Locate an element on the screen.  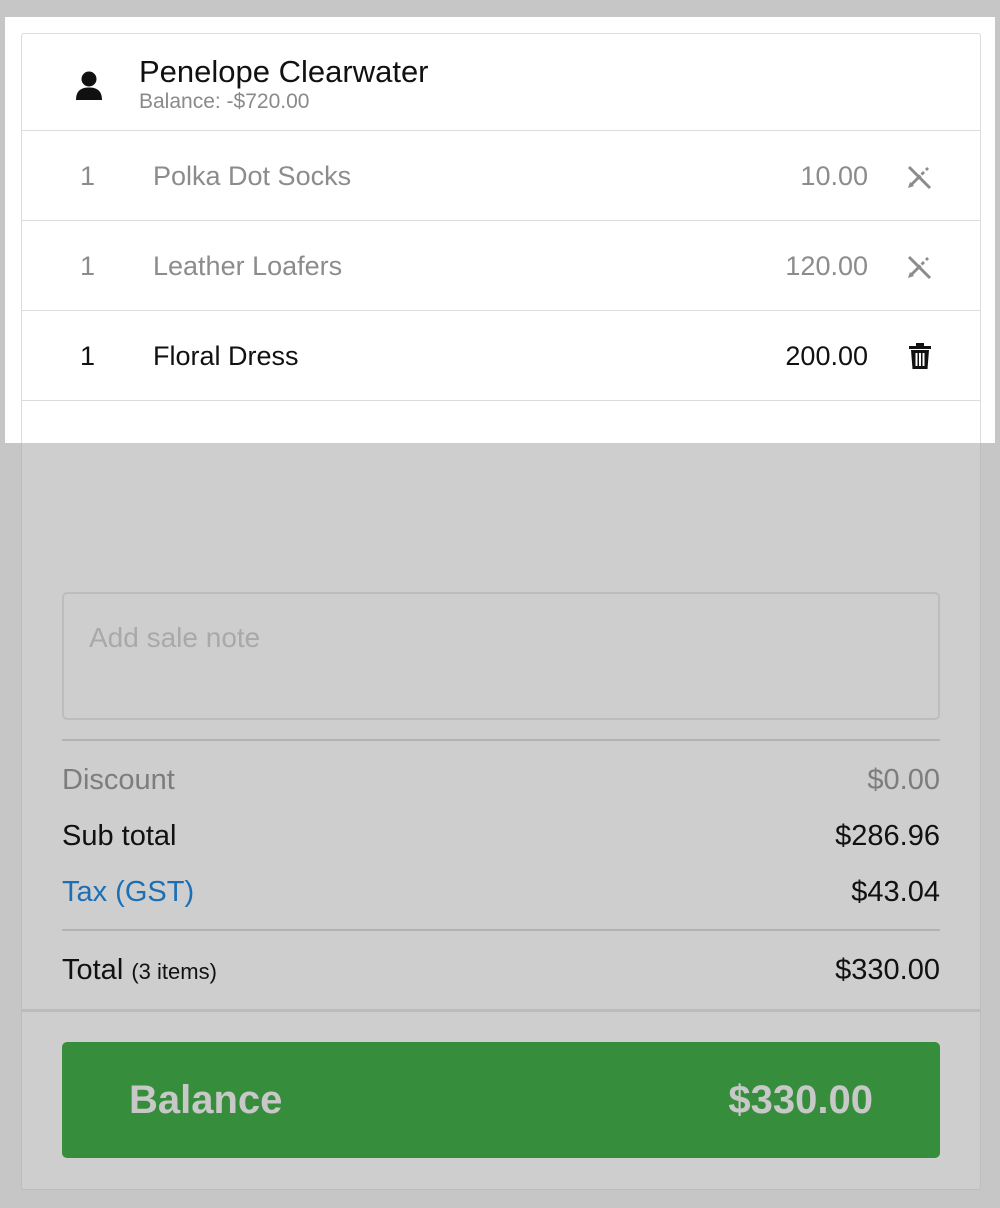
discount-value: $0.00 is located at coordinates (903, 780).